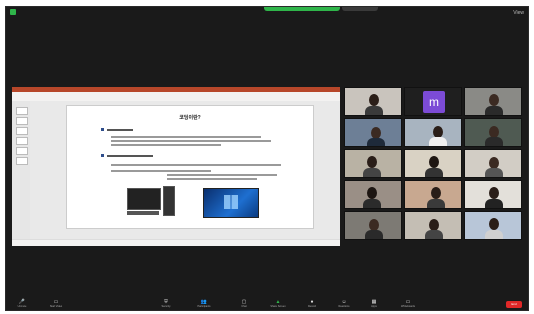 Image resolution: width=534 pixels, height=314 pixels. I want to click on apps-button: ▦ Apps, so click(374, 304).